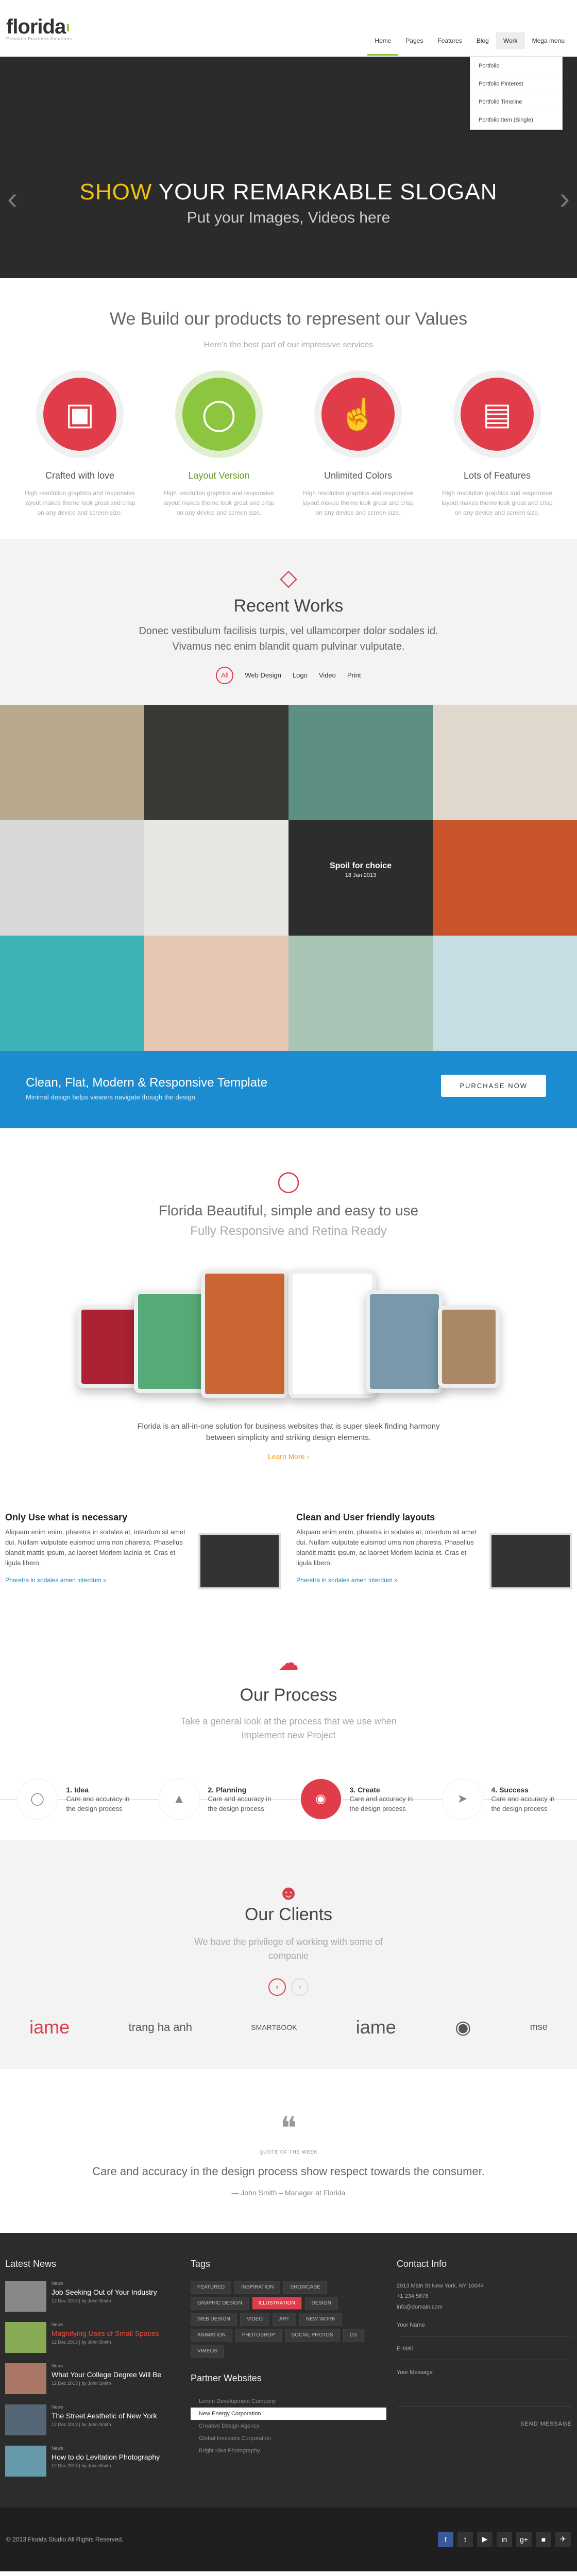 The height and width of the screenshot is (2576, 577). What do you see at coordinates (543, 2539) in the screenshot?
I see `instagram-icon: ■` at bounding box center [543, 2539].